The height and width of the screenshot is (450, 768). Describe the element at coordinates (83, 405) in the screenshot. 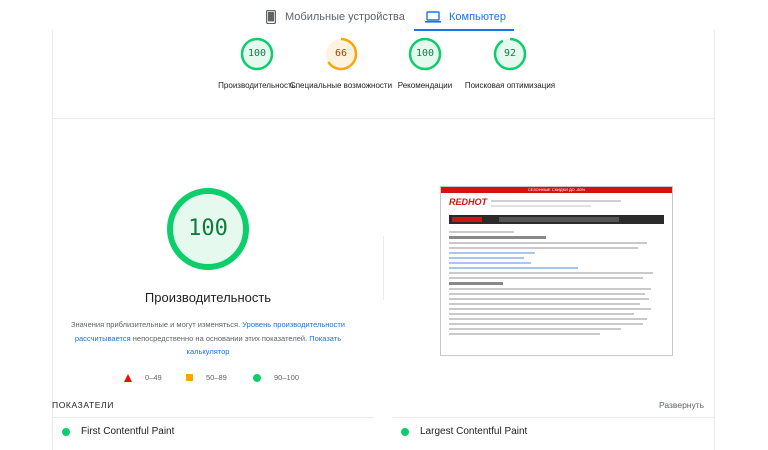

I see `metrics-heading: ПОКАЗАТЕЛИ` at that location.